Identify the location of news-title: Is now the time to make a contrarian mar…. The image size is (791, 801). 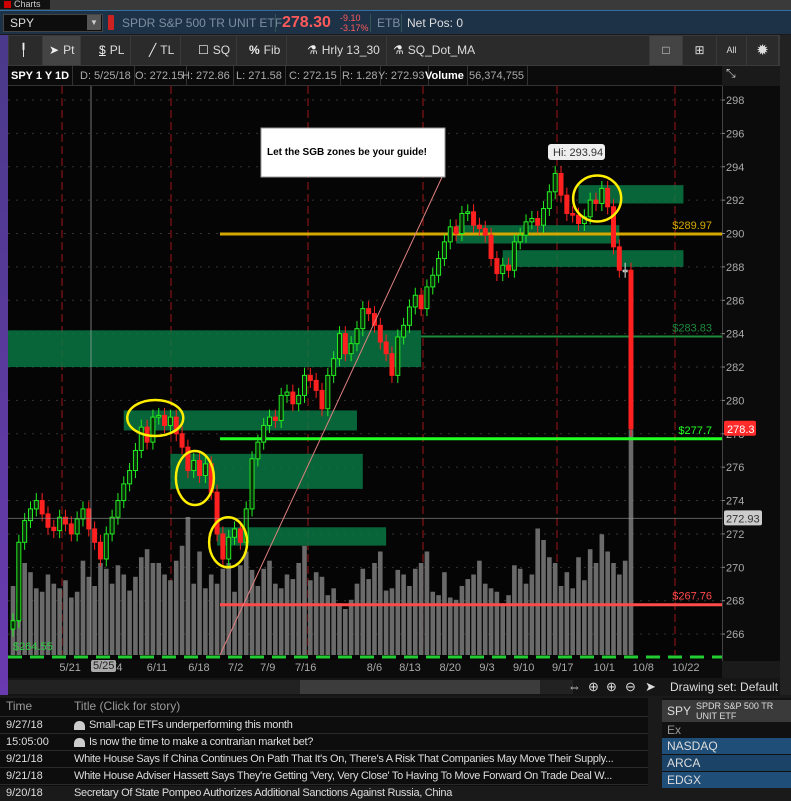
(360, 742).